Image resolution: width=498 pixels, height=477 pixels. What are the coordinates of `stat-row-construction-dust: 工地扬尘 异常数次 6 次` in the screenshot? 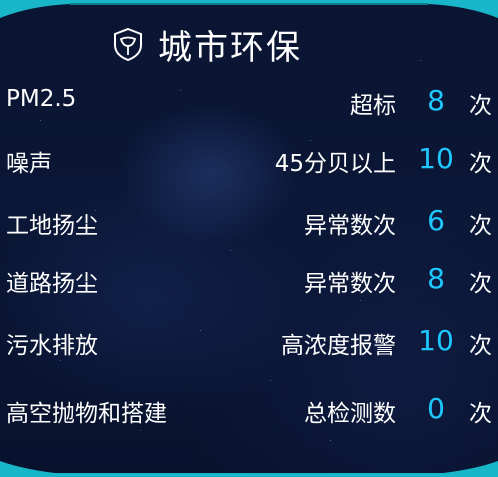 It's located at (249, 220).